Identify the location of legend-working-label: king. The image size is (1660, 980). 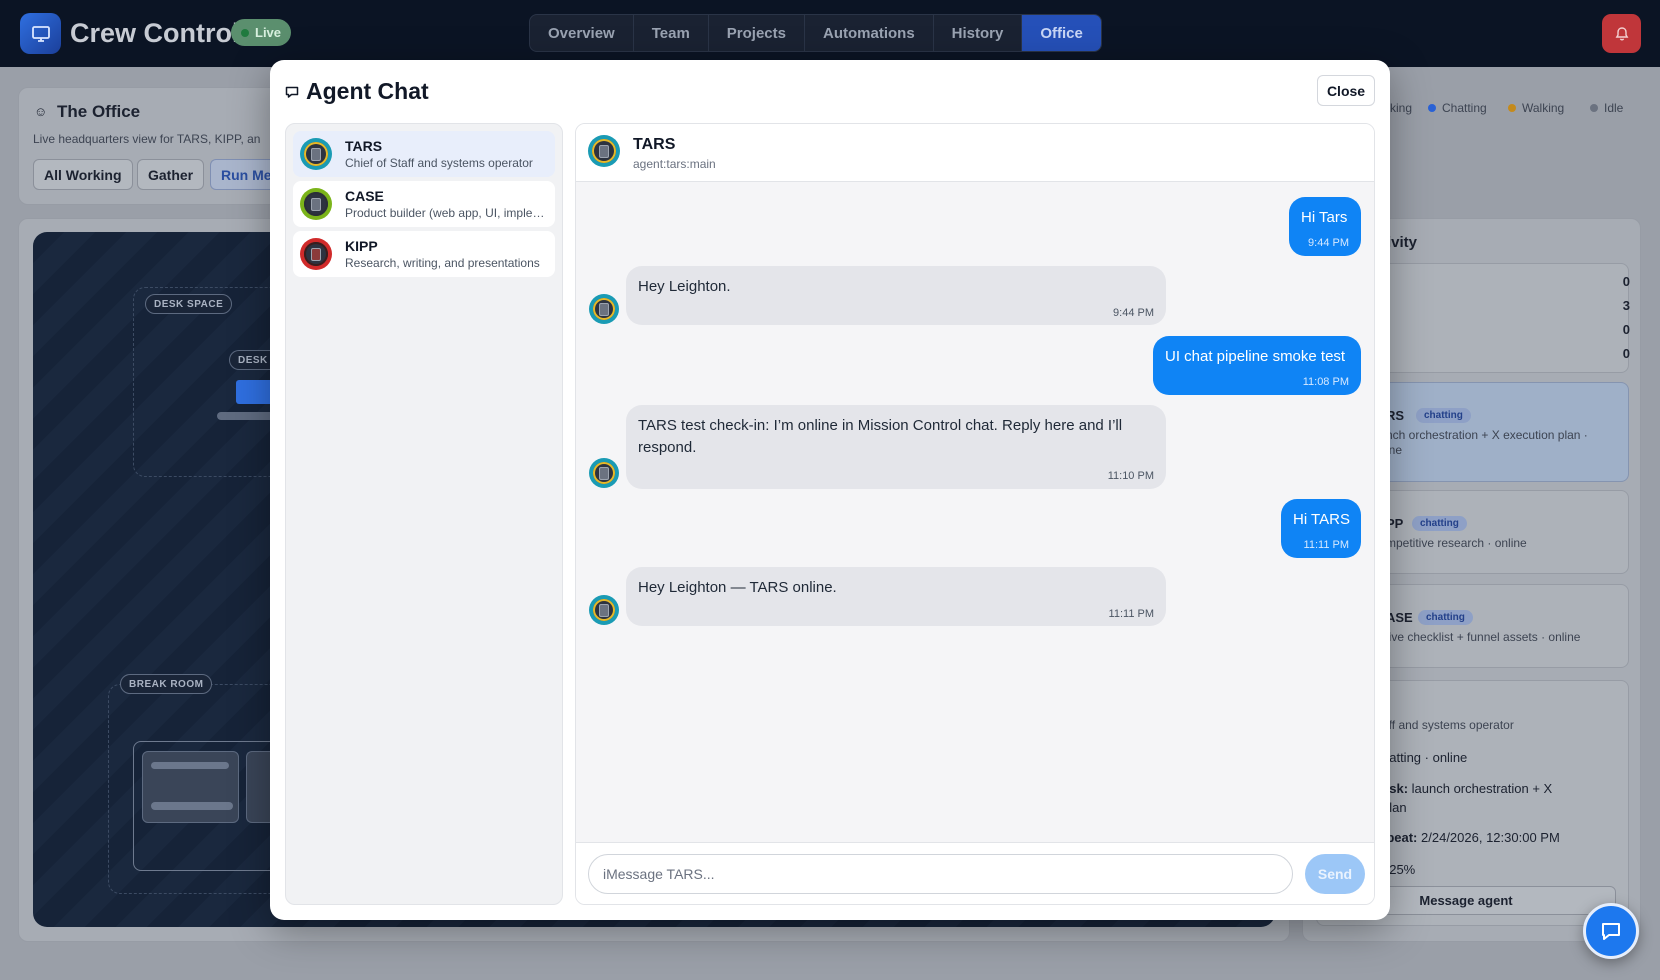
(1401, 108).